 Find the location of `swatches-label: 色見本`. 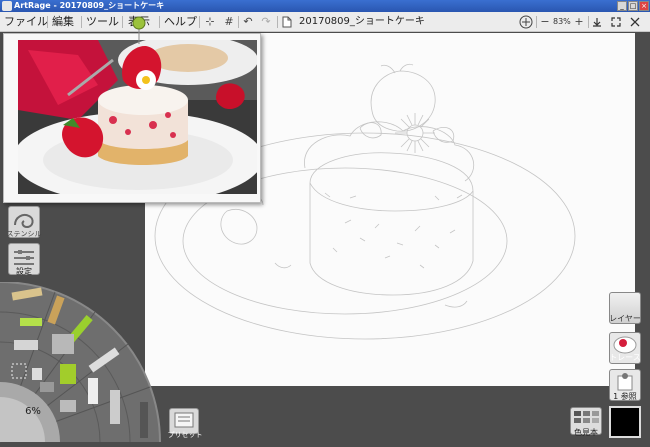

swatches-label: 色見本 is located at coordinates (586, 432).